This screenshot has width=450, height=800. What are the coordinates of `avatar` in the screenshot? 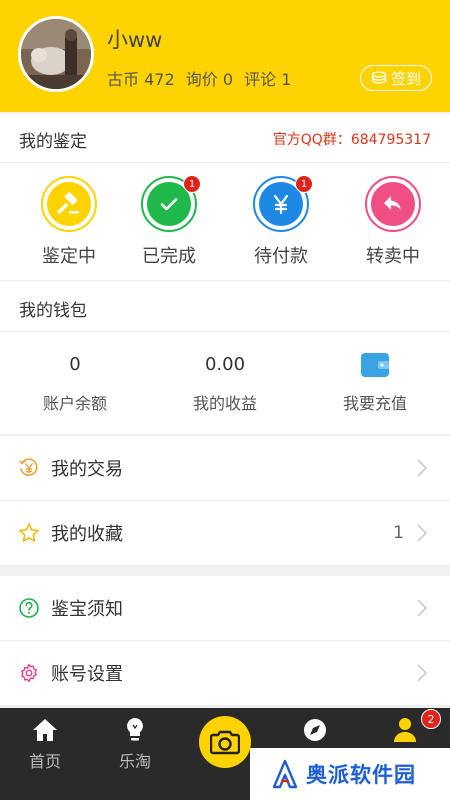 It's located at (56, 54).